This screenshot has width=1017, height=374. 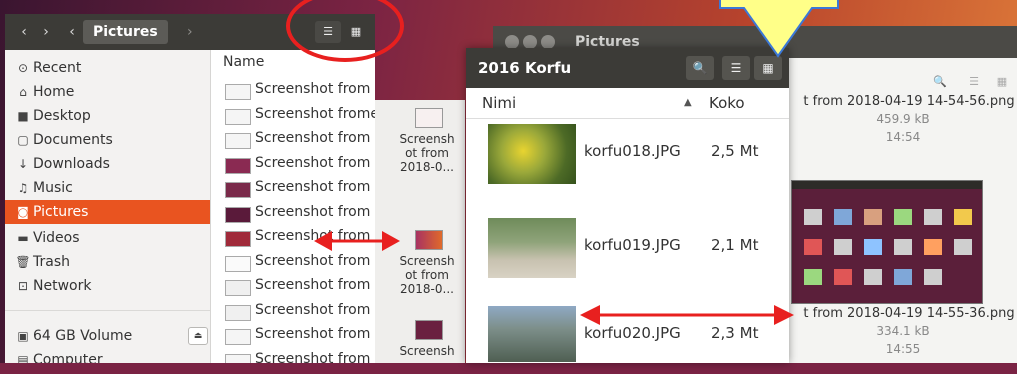 I want to click on double-arrow-right, so click(x=687, y=315).